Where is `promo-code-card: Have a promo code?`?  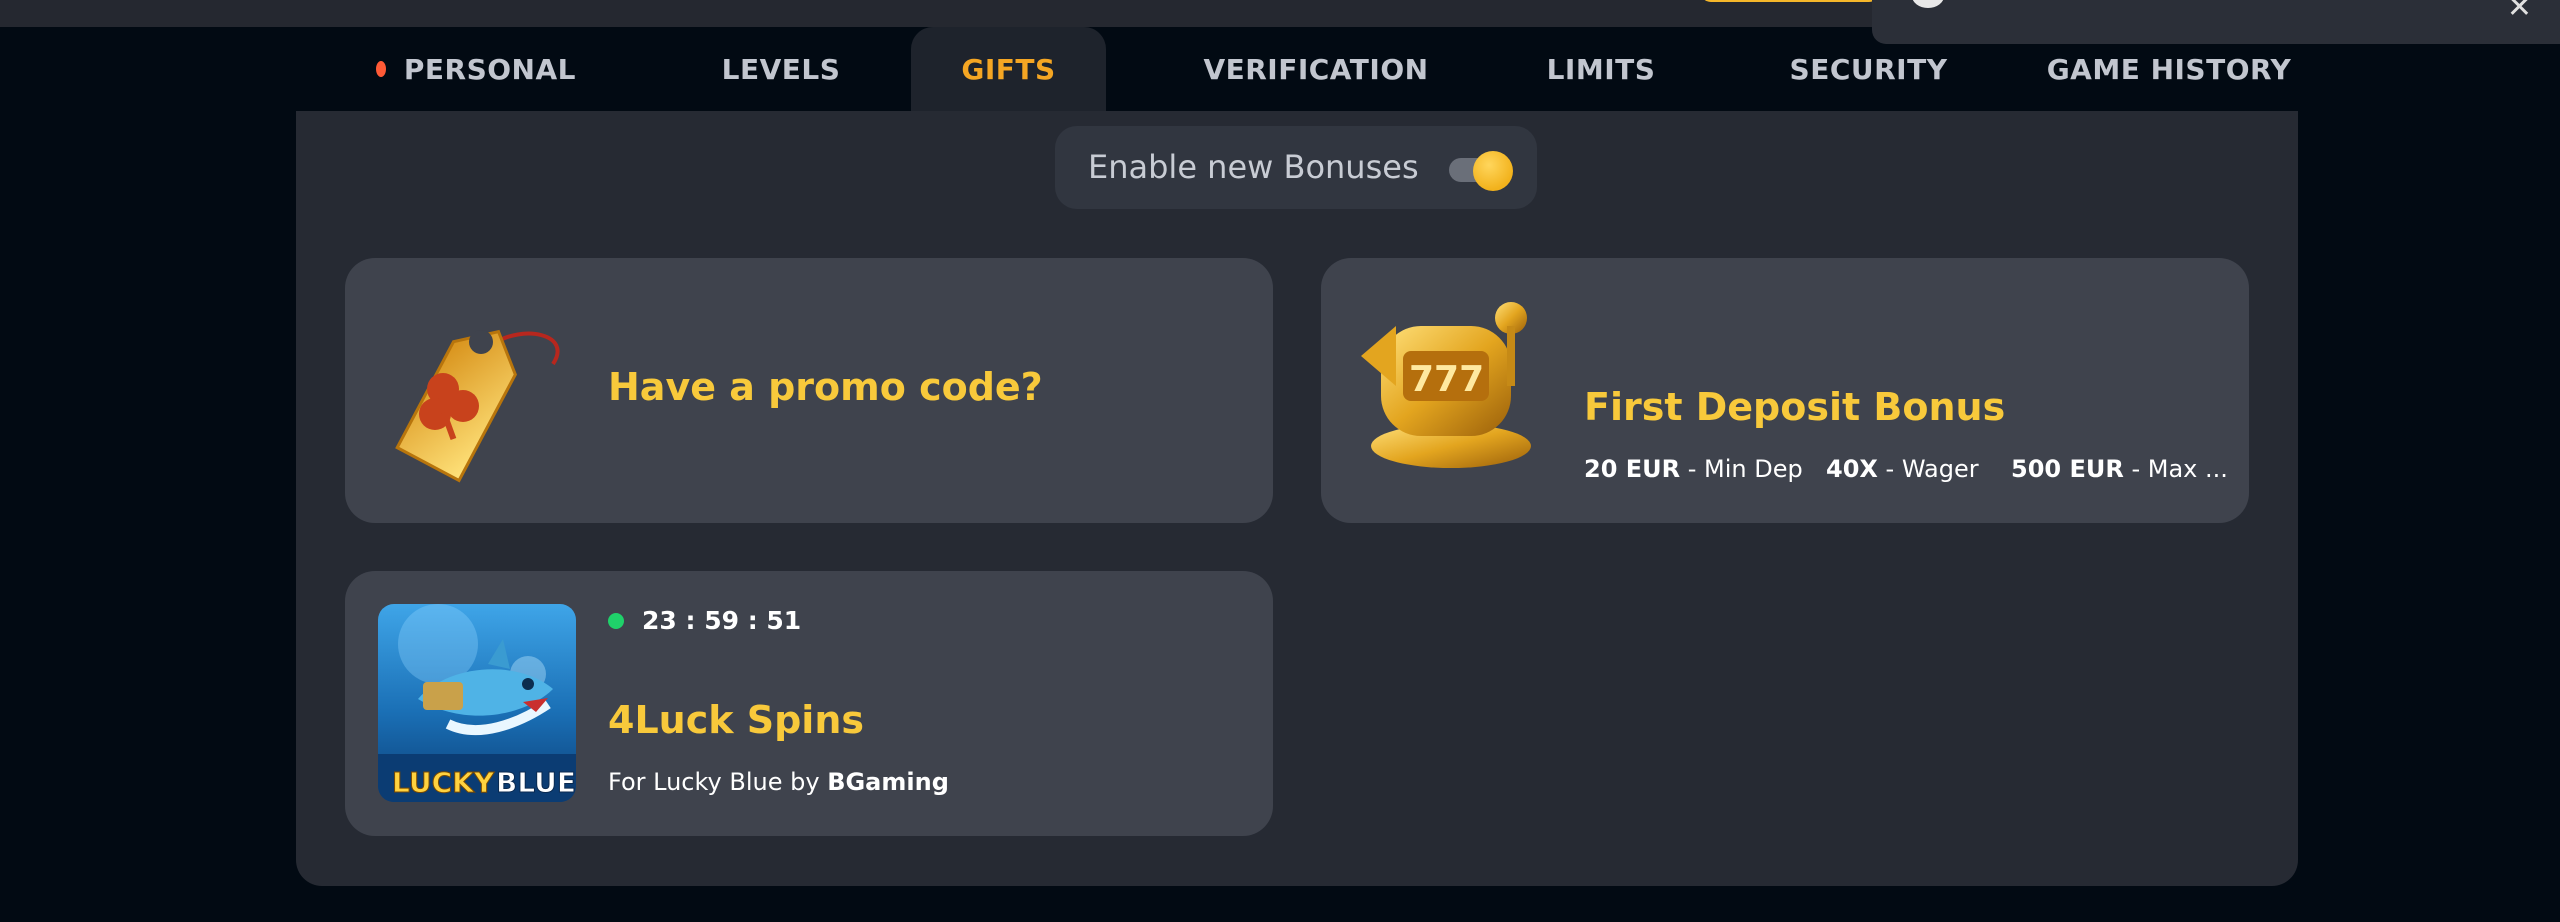 promo-code-card: Have a promo code? is located at coordinates (809, 390).